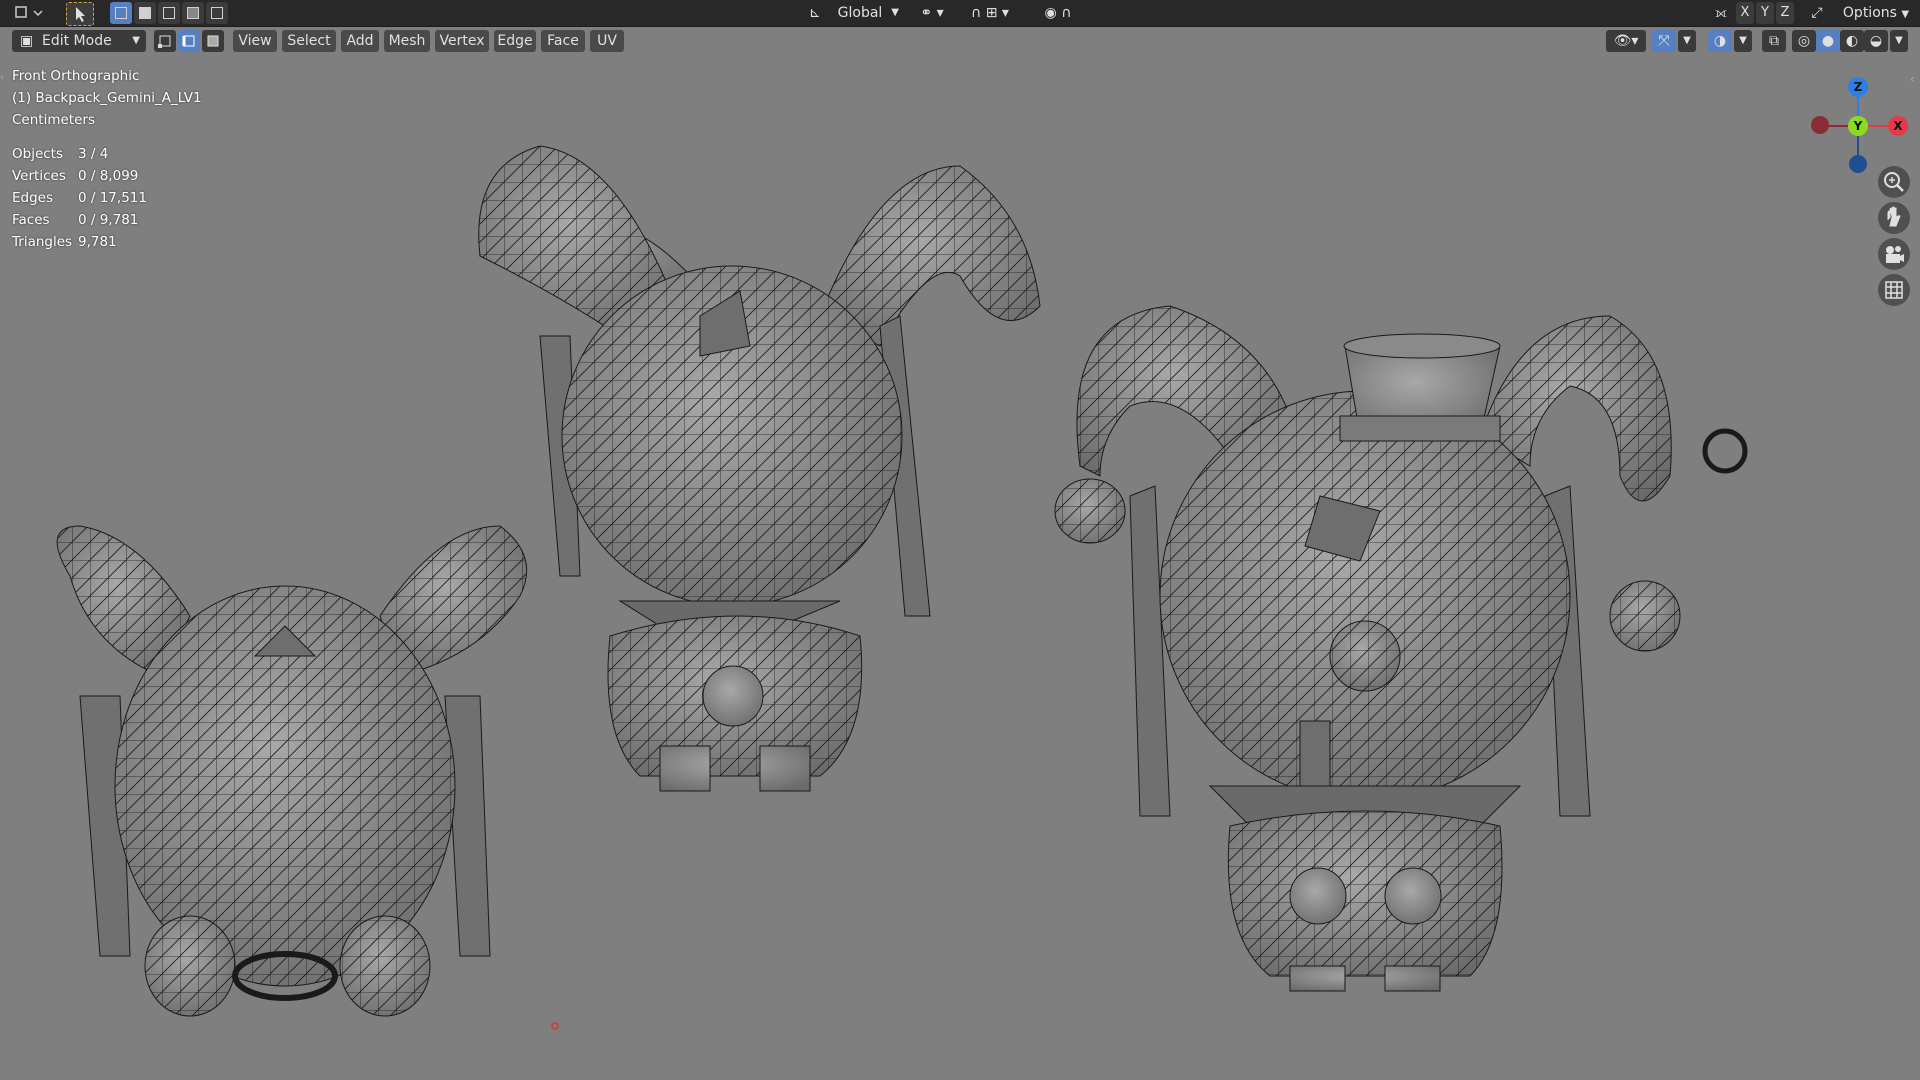 The image size is (1920, 1080). What do you see at coordinates (33, 198) in the screenshot?
I see `stat-label: Edges` at bounding box center [33, 198].